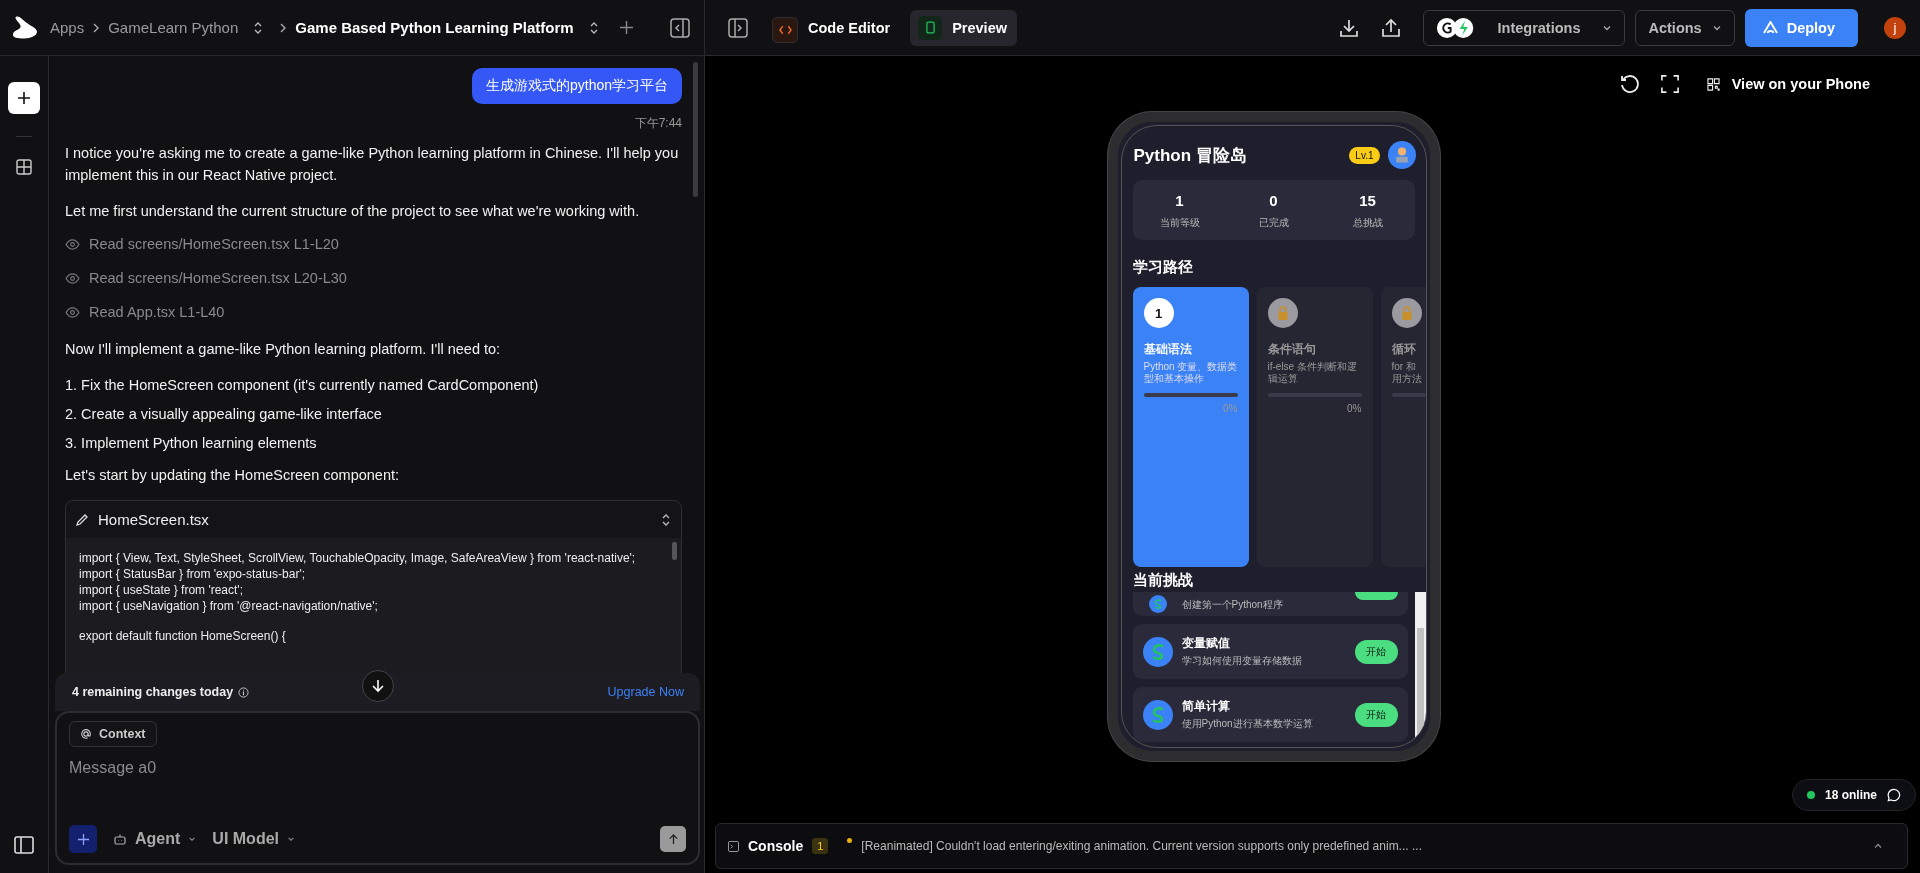 The height and width of the screenshot is (873, 1920). Describe the element at coordinates (154, 519) in the screenshot. I see `file-name: HomeScreen.tsx` at that location.